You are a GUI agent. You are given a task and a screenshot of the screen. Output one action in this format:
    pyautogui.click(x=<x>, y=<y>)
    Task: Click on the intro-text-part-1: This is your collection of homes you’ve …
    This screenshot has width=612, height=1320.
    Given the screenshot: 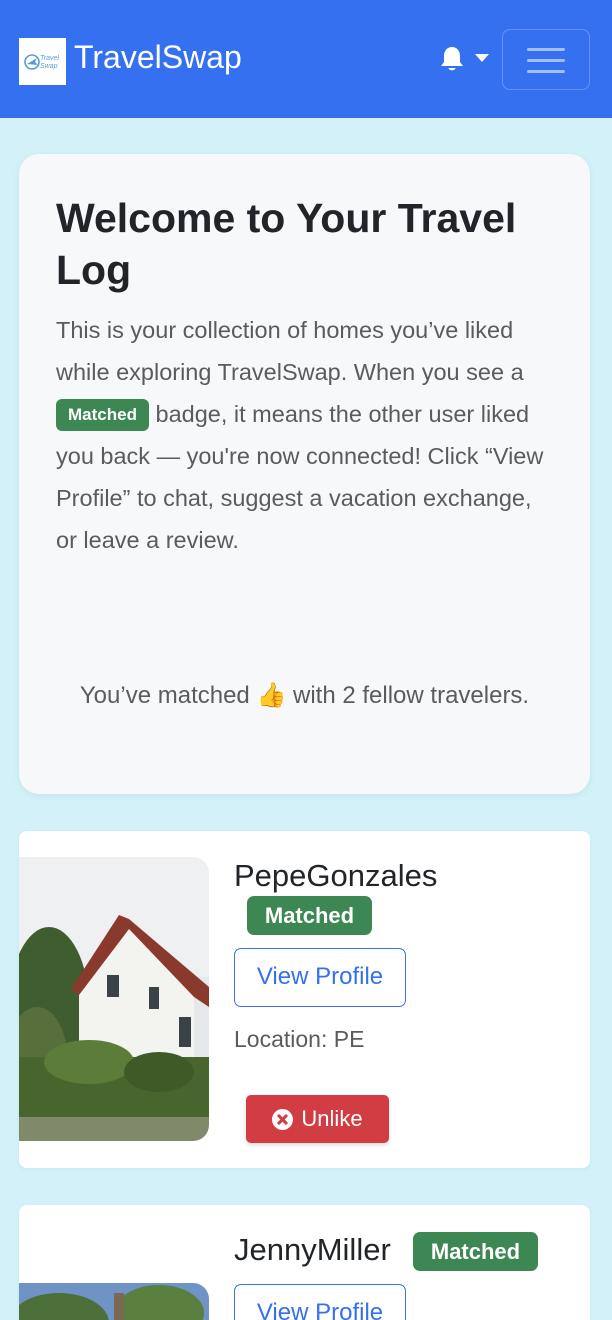 What is the action you would take?
    pyautogui.click(x=290, y=351)
    